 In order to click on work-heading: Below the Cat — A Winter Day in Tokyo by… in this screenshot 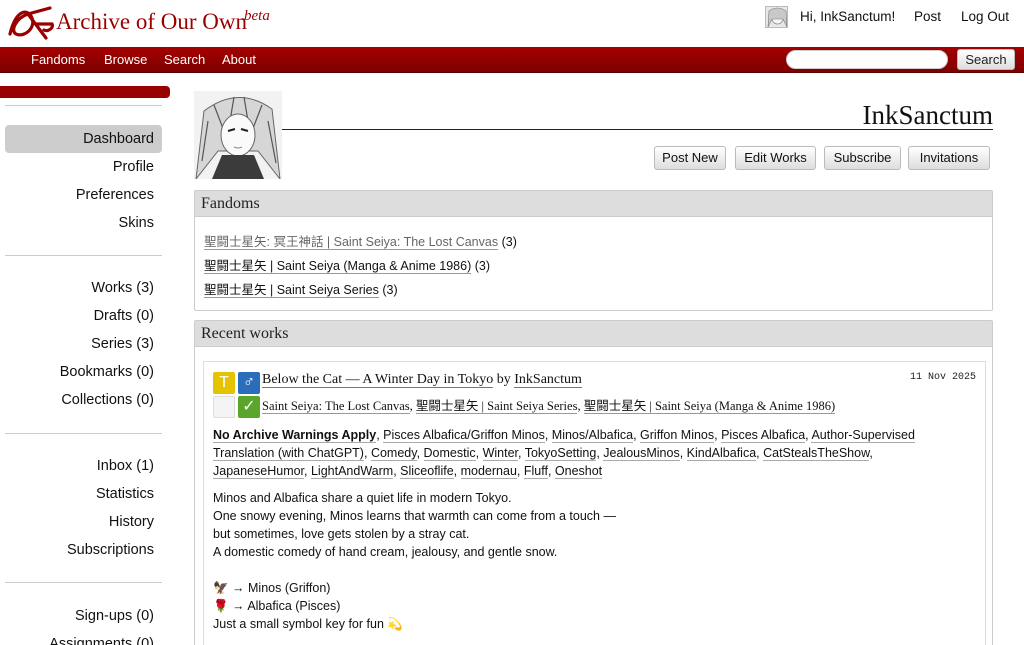, I will do `click(422, 380)`.